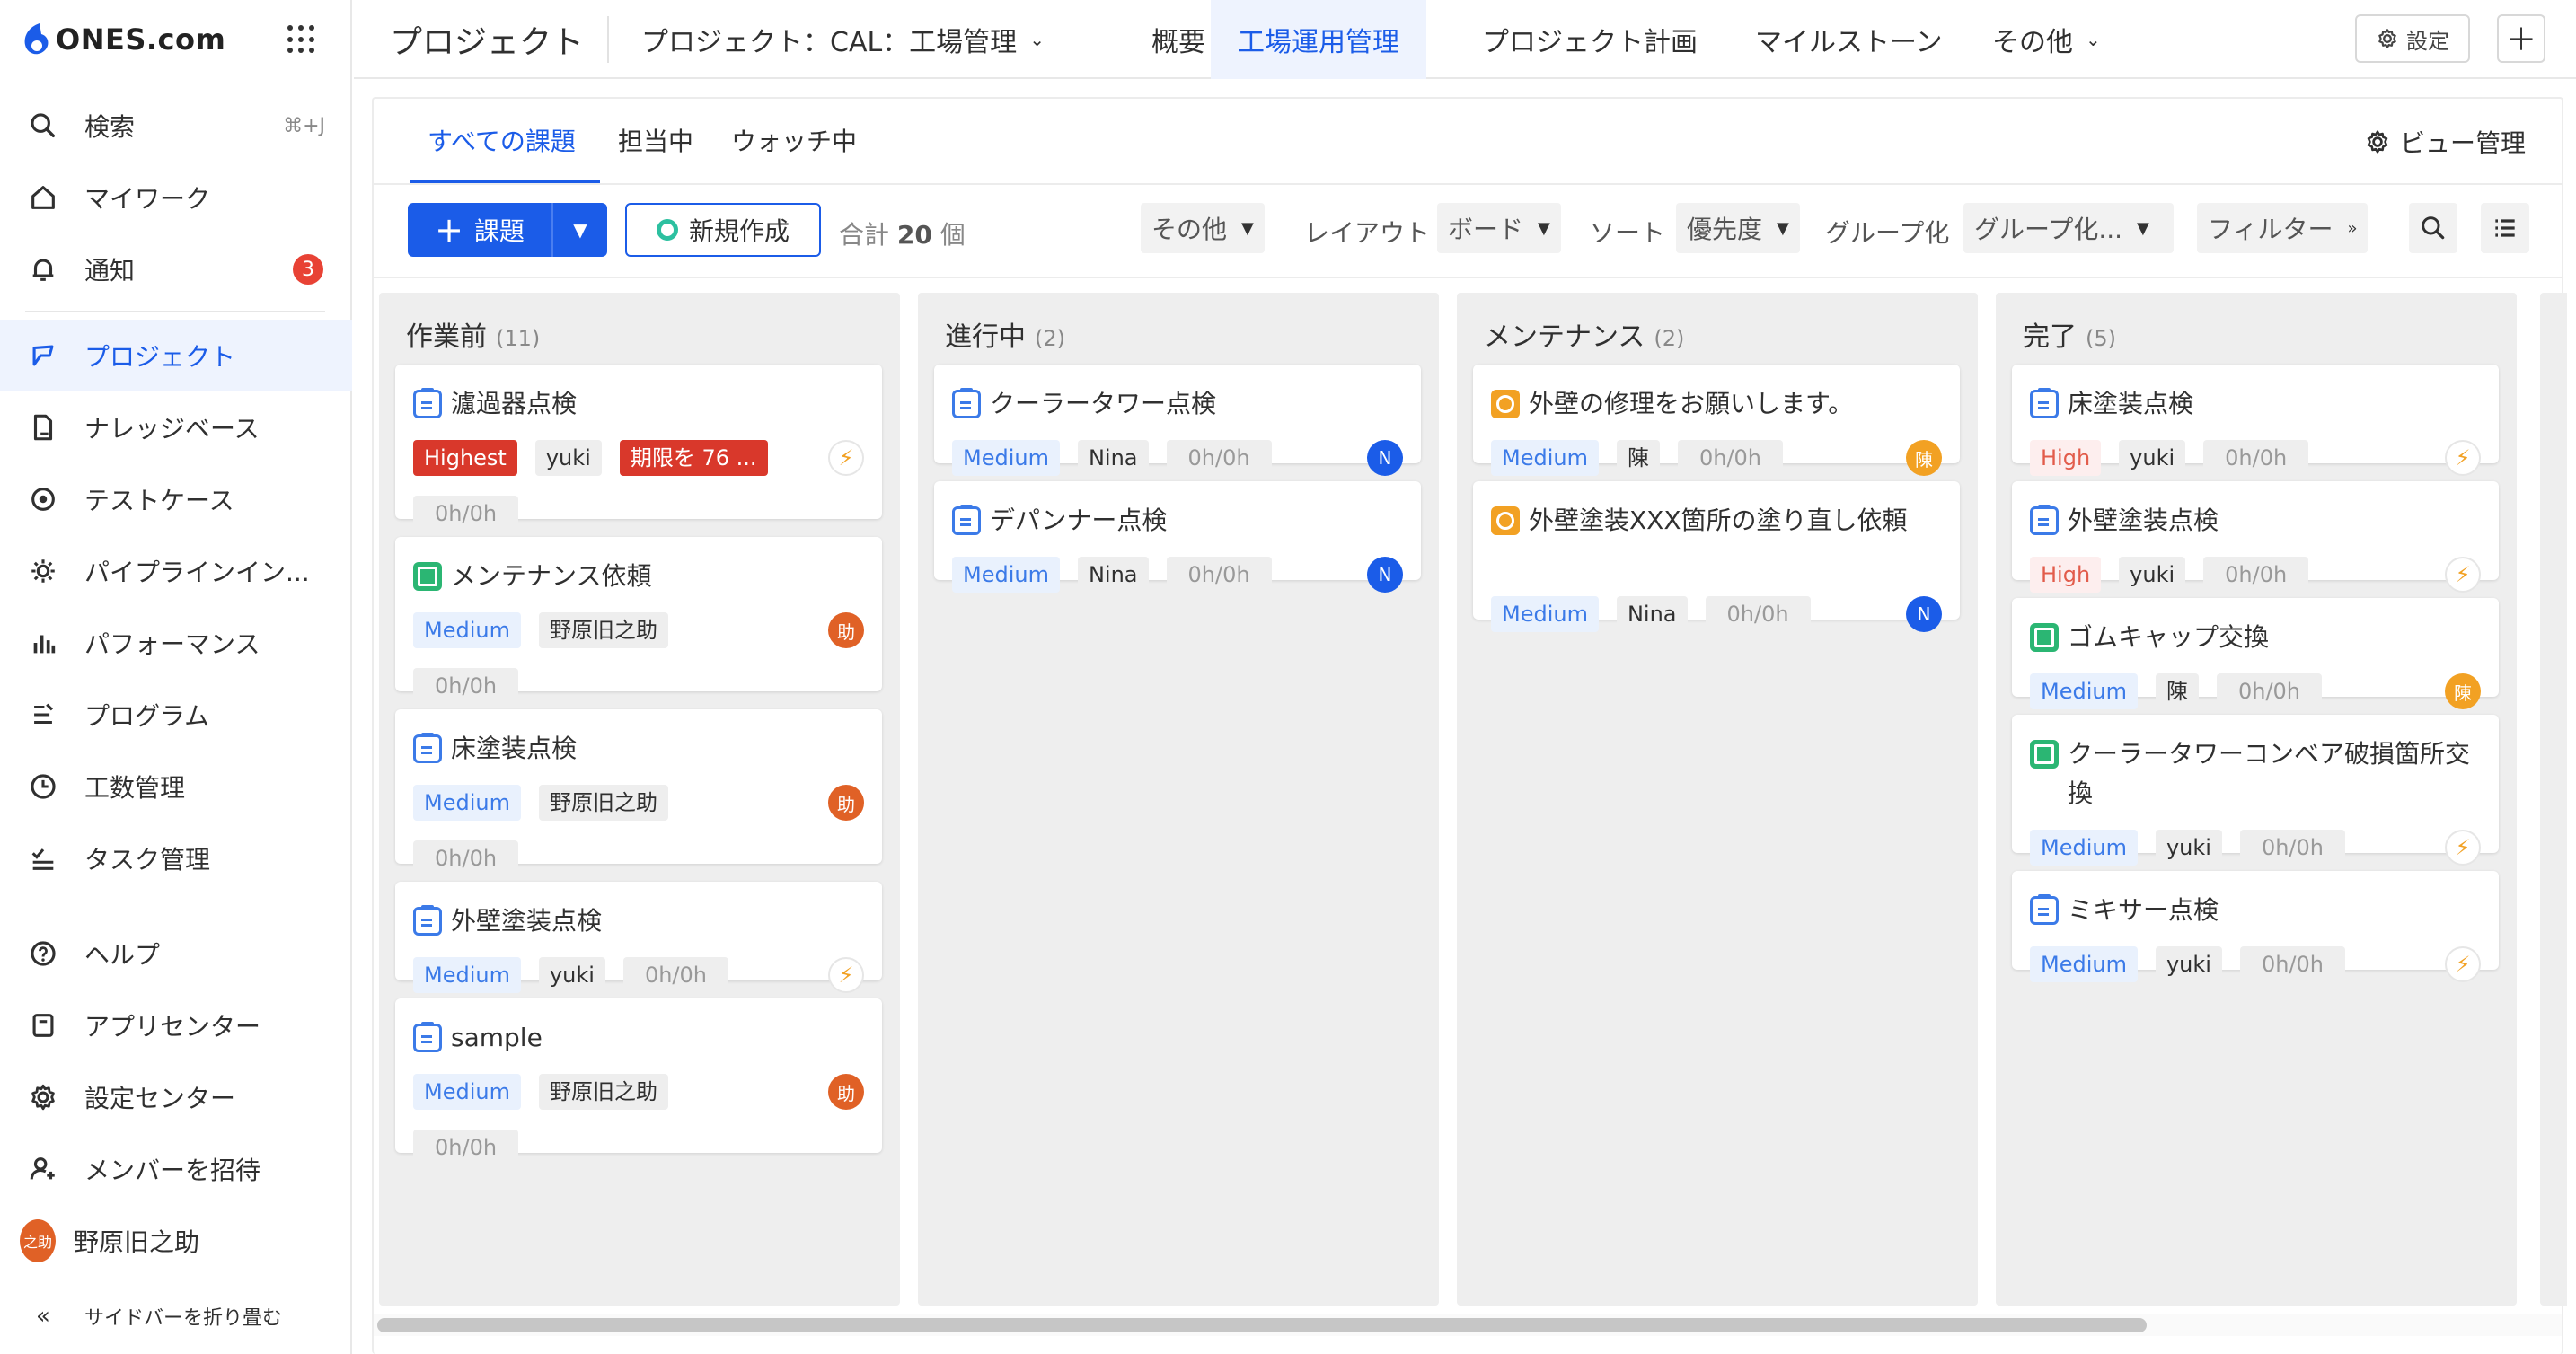 Image resolution: width=2576 pixels, height=1354 pixels. I want to click on tab-assigned: 担当中, so click(655, 140).